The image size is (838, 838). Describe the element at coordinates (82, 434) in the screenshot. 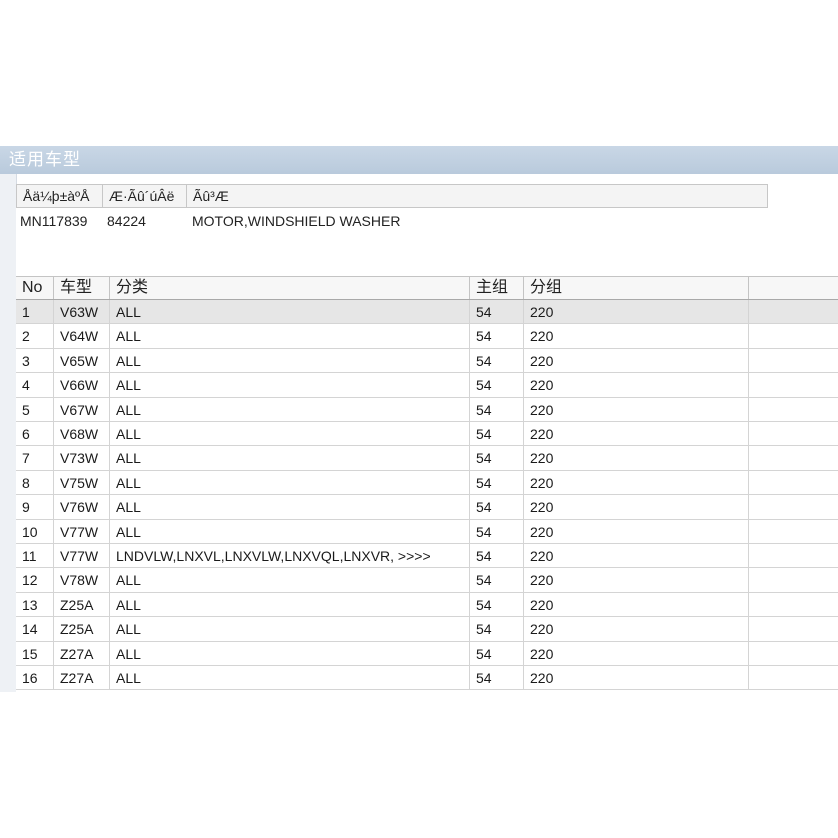

I see `row-model: V68W` at that location.